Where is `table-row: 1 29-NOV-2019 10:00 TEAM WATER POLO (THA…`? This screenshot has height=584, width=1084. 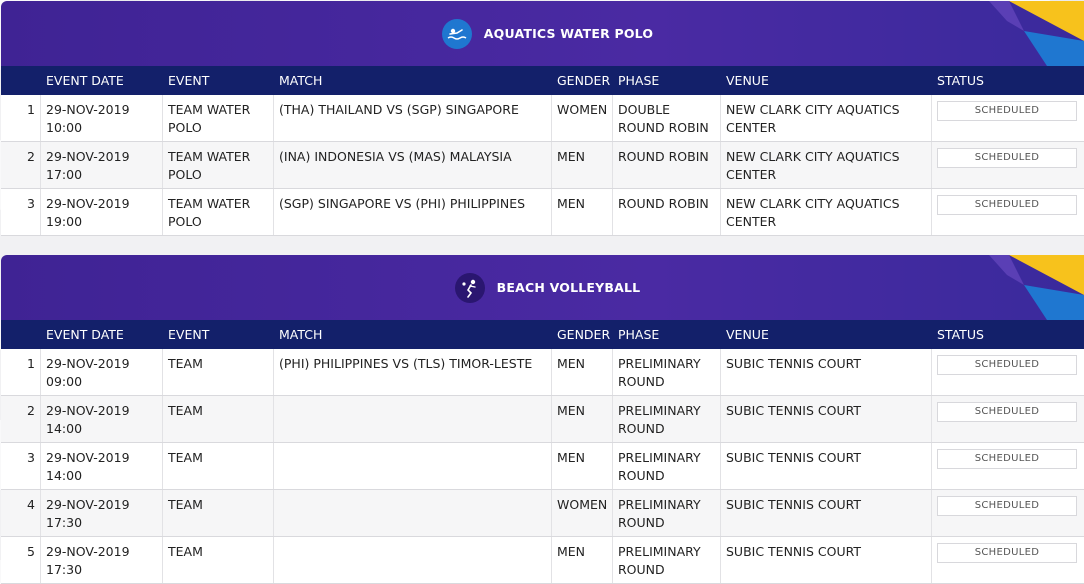
table-row: 1 29-NOV-2019 10:00 TEAM WATER POLO (THA… is located at coordinates (542, 118).